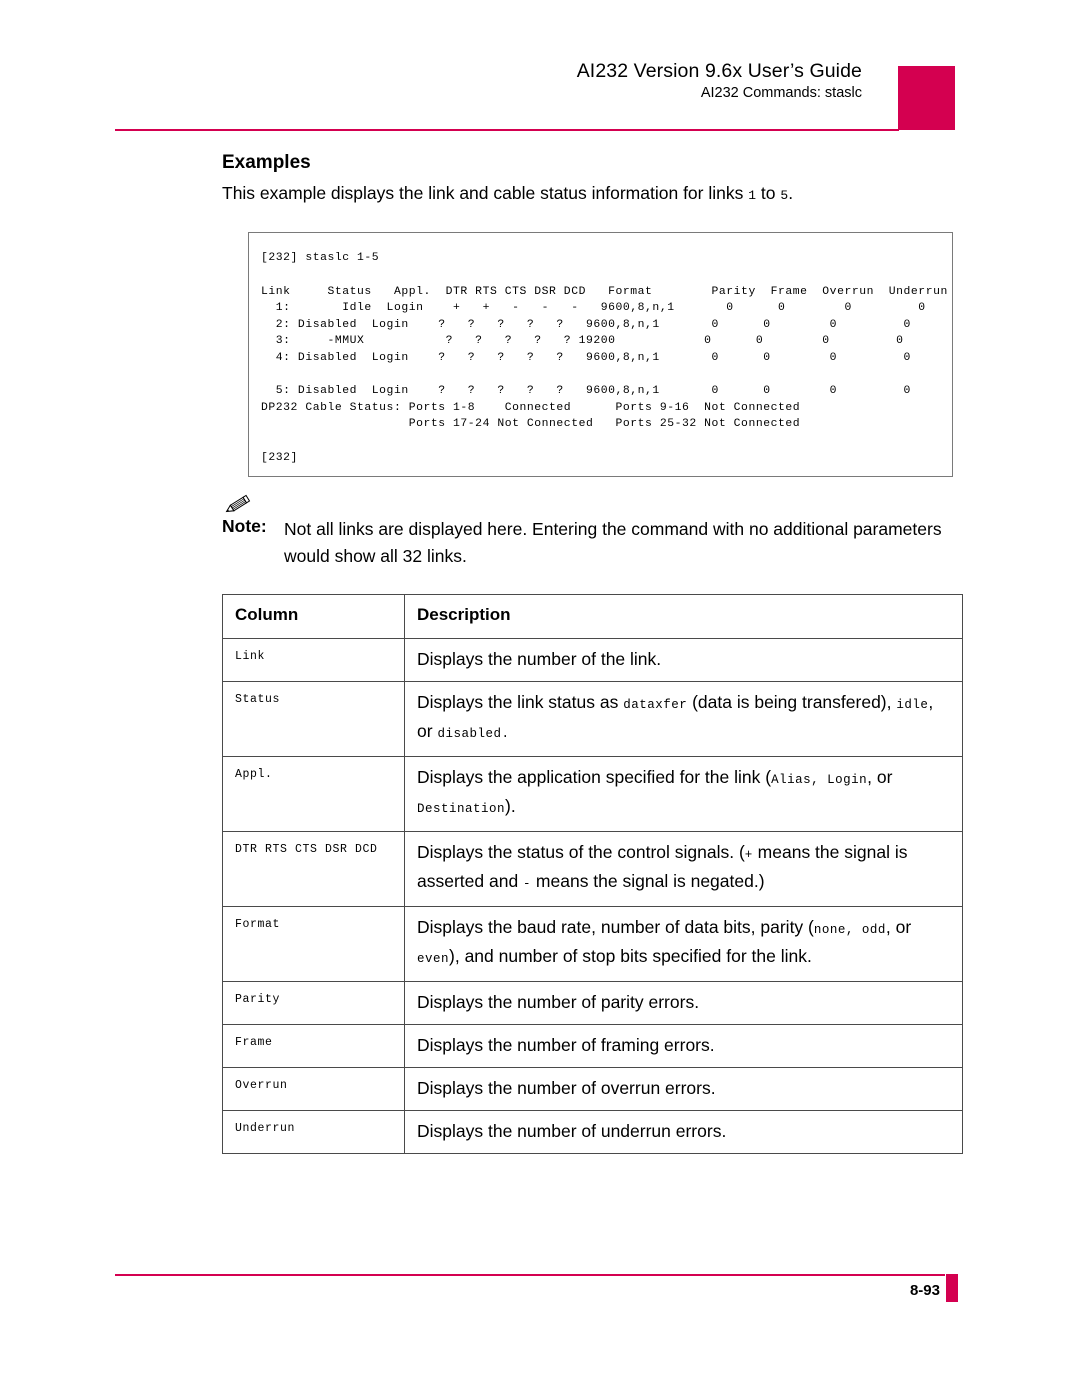 This screenshot has width=1080, height=1397. I want to click on footer-rule, so click(530, 1275).